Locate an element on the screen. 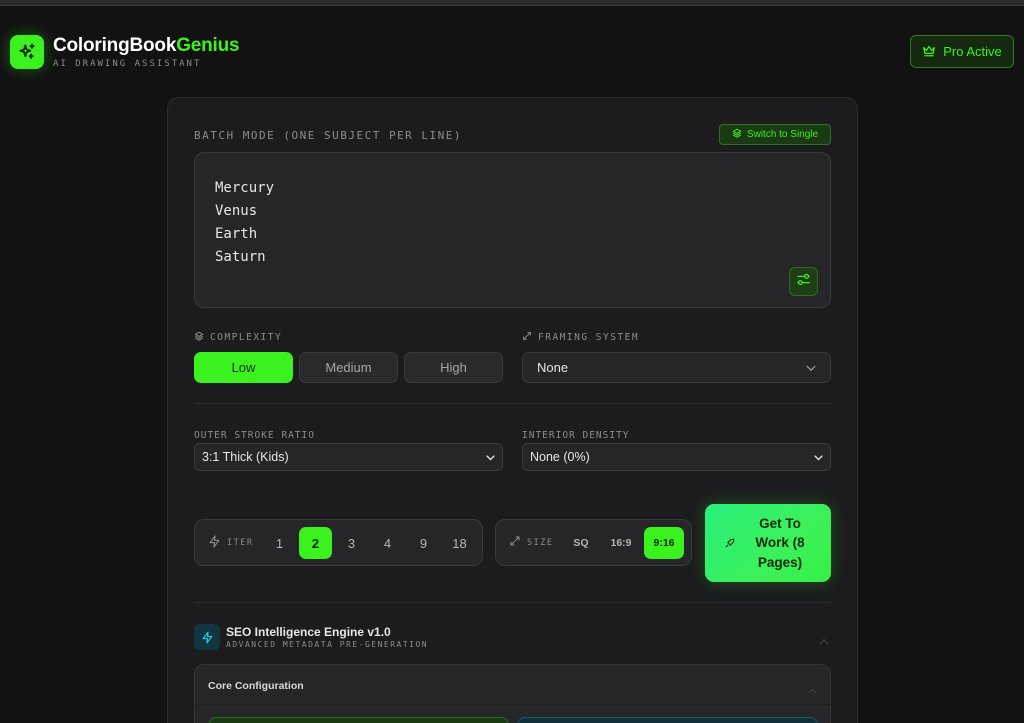 The height and width of the screenshot is (723, 1024). iter-option-1: 1 is located at coordinates (279, 543).